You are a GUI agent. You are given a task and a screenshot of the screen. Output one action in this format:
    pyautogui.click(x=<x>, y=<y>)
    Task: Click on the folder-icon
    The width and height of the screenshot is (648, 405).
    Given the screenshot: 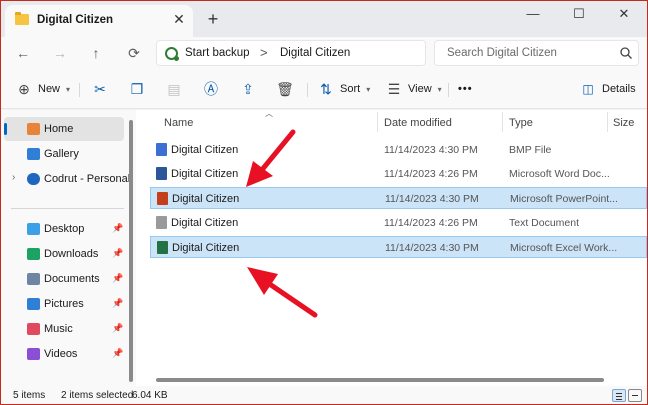 What is the action you would take?
    pyautogui.click(x=22, y=18)
    